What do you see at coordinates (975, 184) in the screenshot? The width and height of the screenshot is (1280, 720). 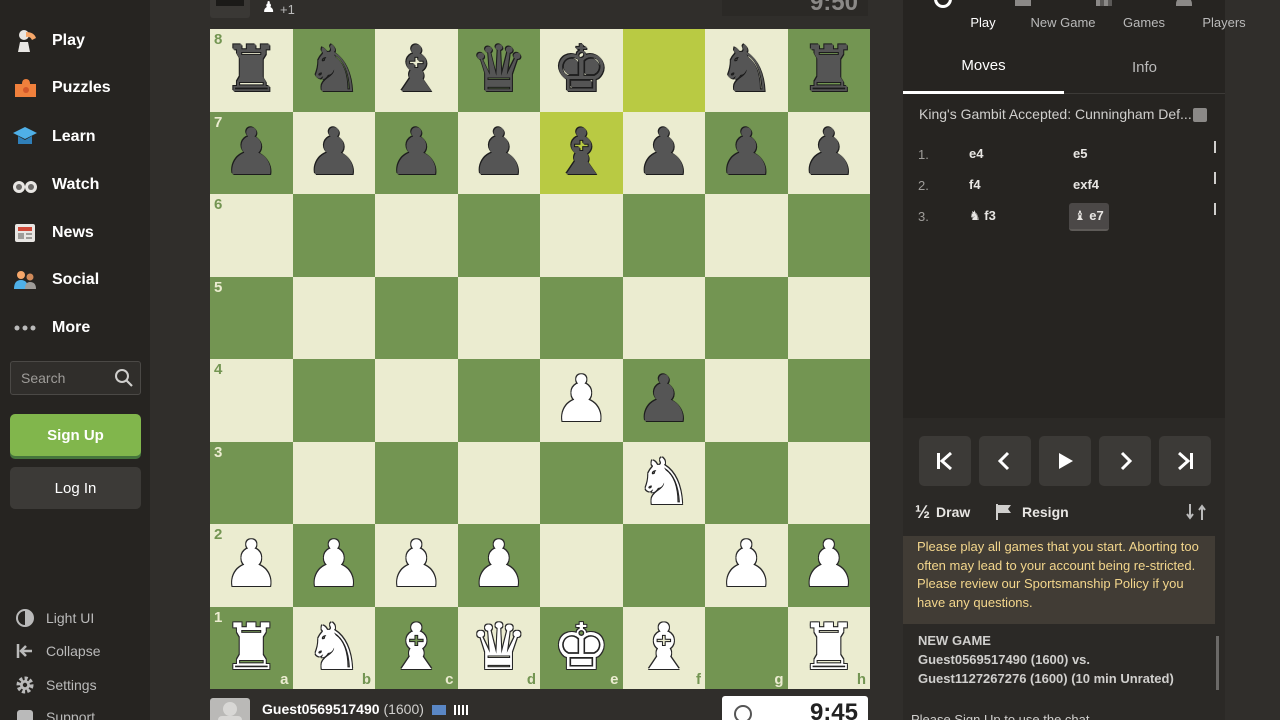 I see `move-white: f4` at bounding box center [975, 184].